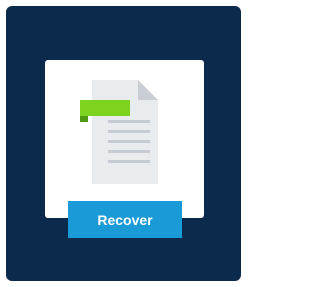 Image resolution: width=320 pixels, height=287 pixels. I want to click on document-with-tag-icon, so click(119, 132).